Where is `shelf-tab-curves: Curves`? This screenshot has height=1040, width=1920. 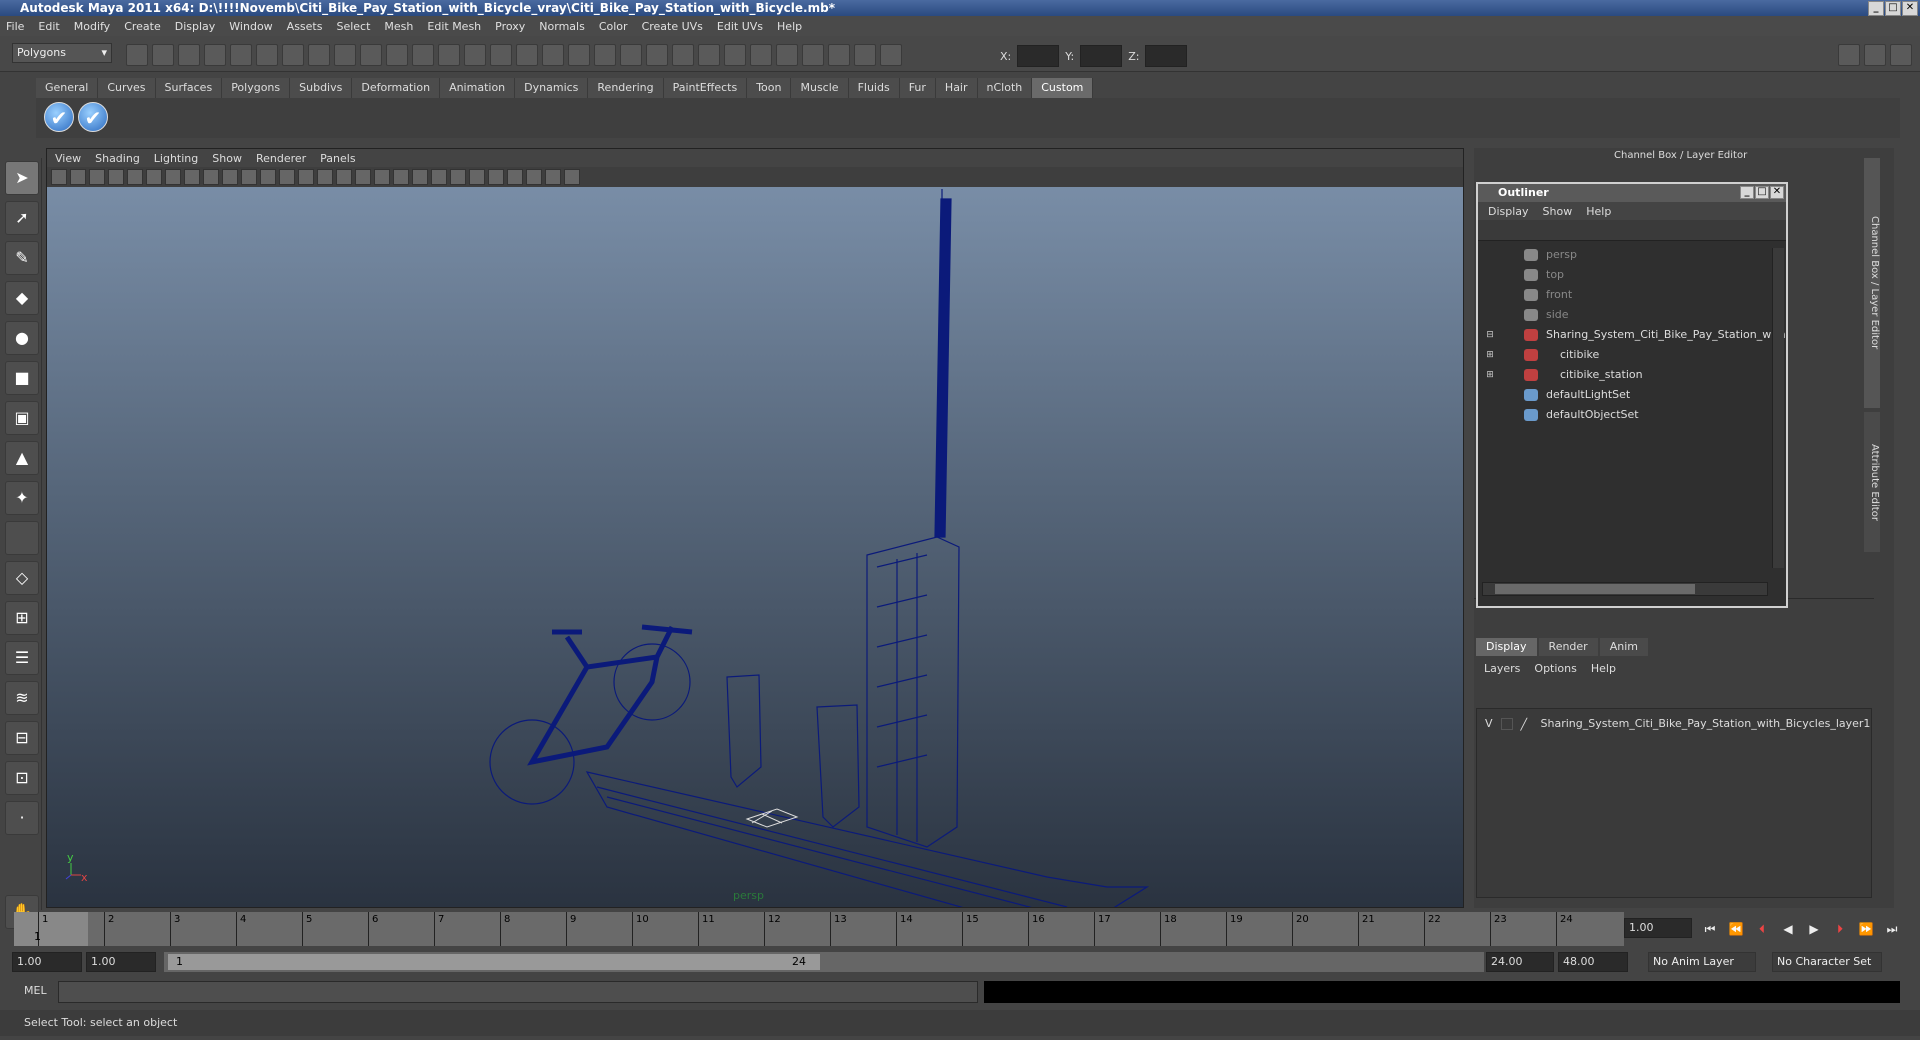 shelf-tab-curves: Curves is located at coordinates (127, 88).